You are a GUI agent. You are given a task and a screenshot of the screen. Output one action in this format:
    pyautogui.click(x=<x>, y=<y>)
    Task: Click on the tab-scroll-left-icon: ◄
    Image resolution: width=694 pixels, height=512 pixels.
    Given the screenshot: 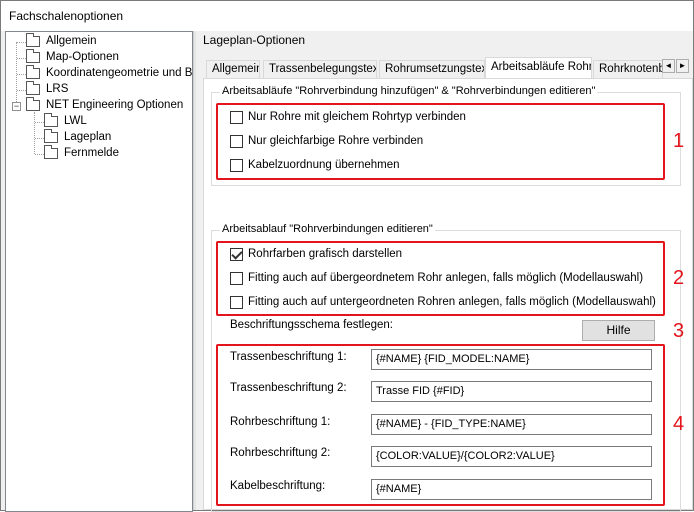 What is the action you would take?
    pyautogui.click(x=668, y=66)
    